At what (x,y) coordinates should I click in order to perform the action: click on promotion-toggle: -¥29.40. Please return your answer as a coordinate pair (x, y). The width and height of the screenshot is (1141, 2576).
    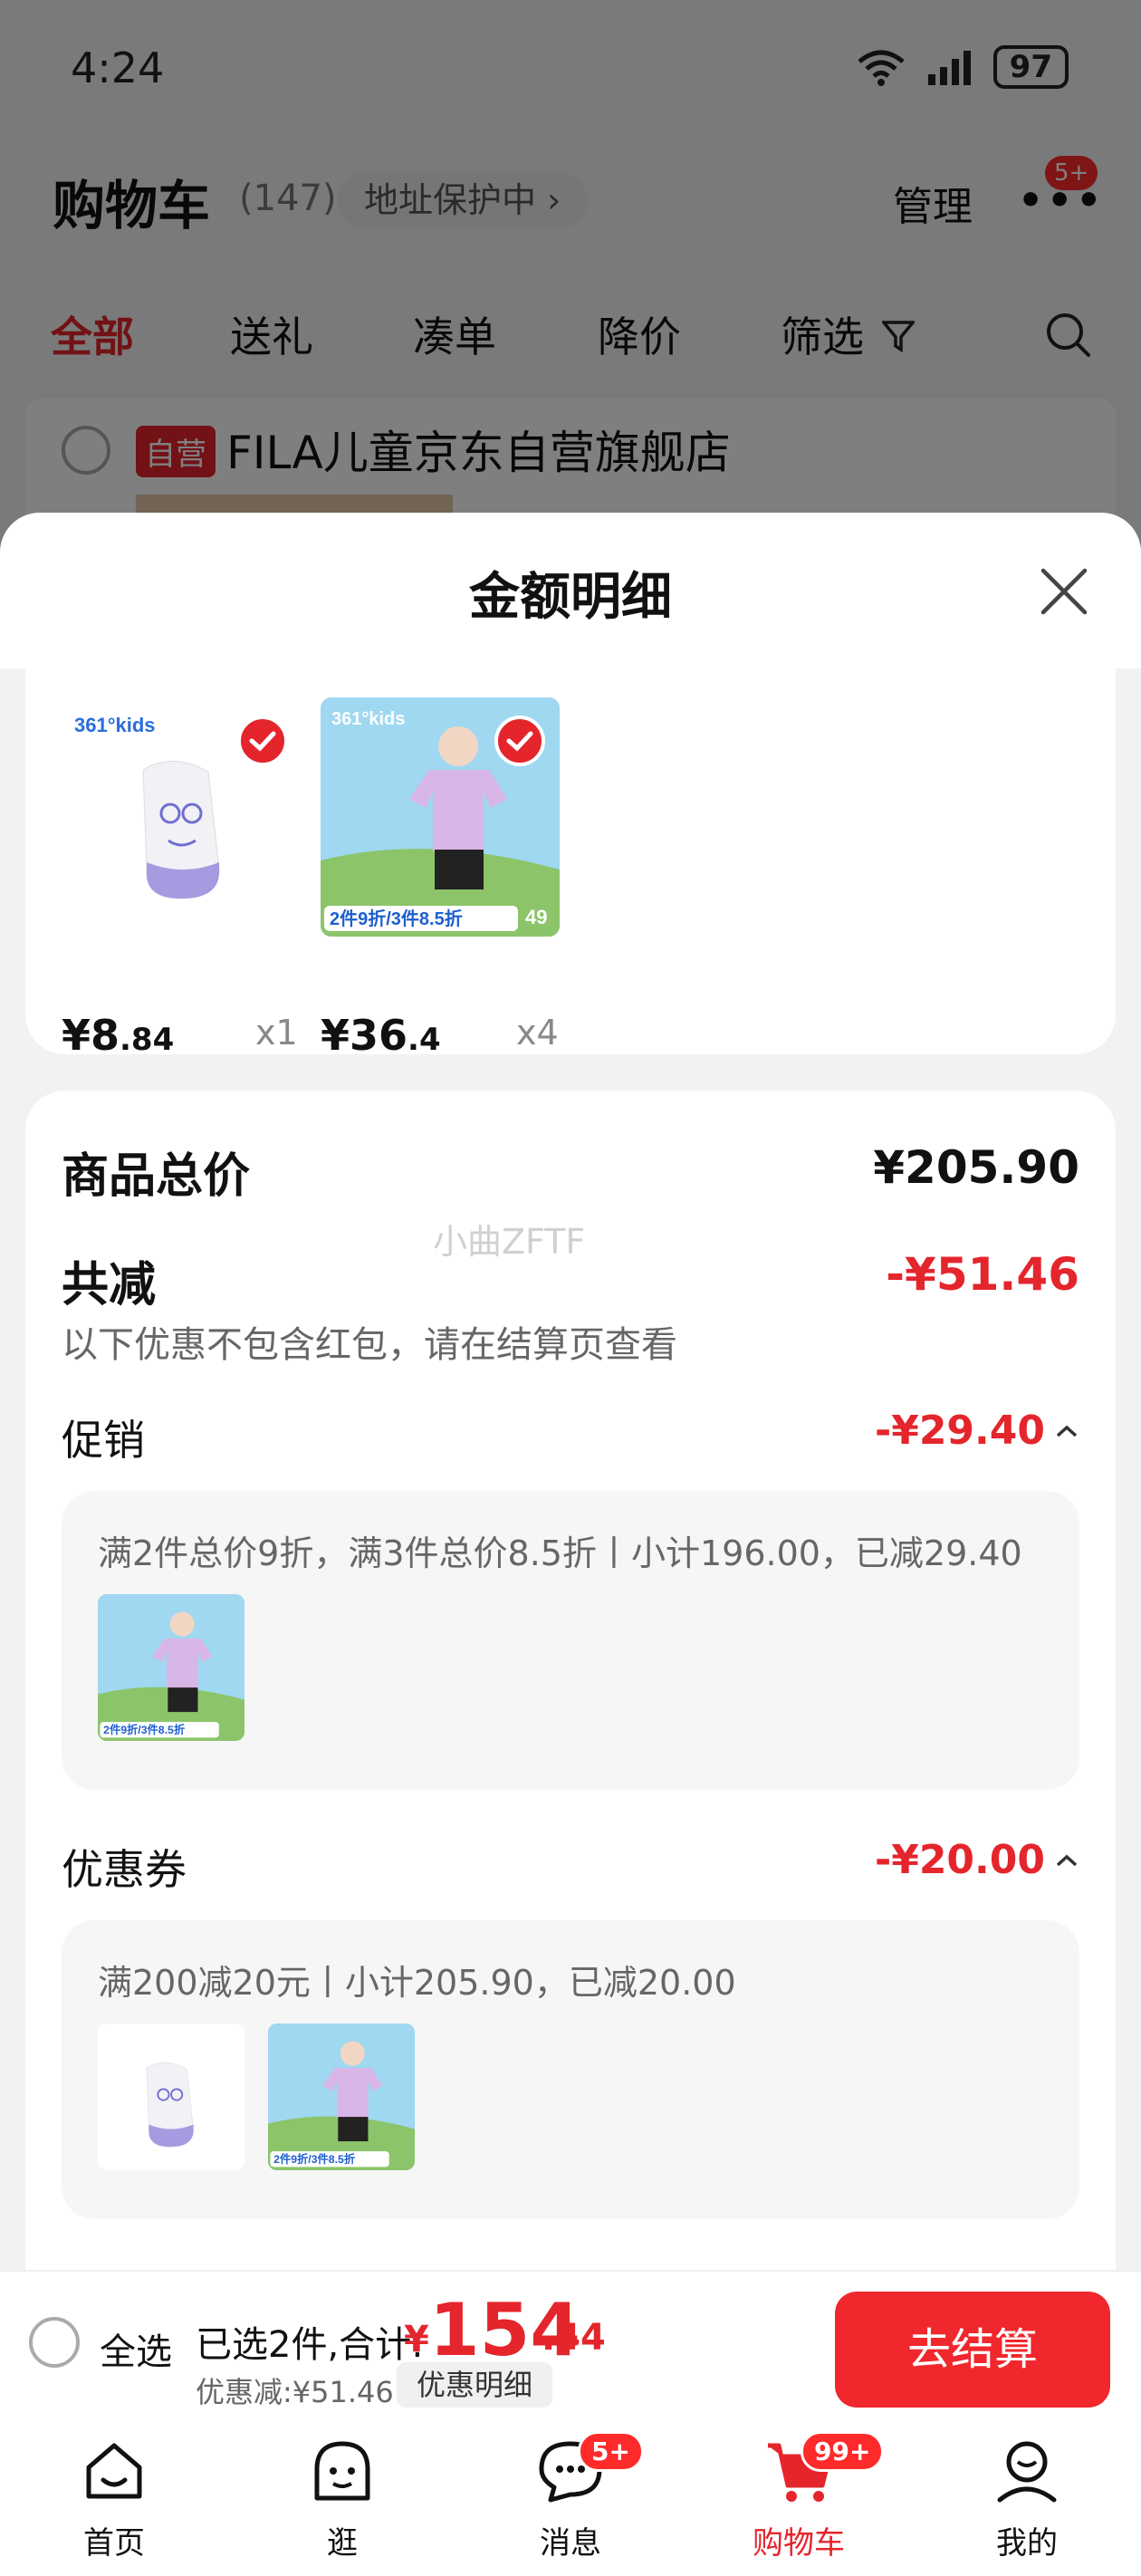
    Looking at the image, I should click on (977, 1431).